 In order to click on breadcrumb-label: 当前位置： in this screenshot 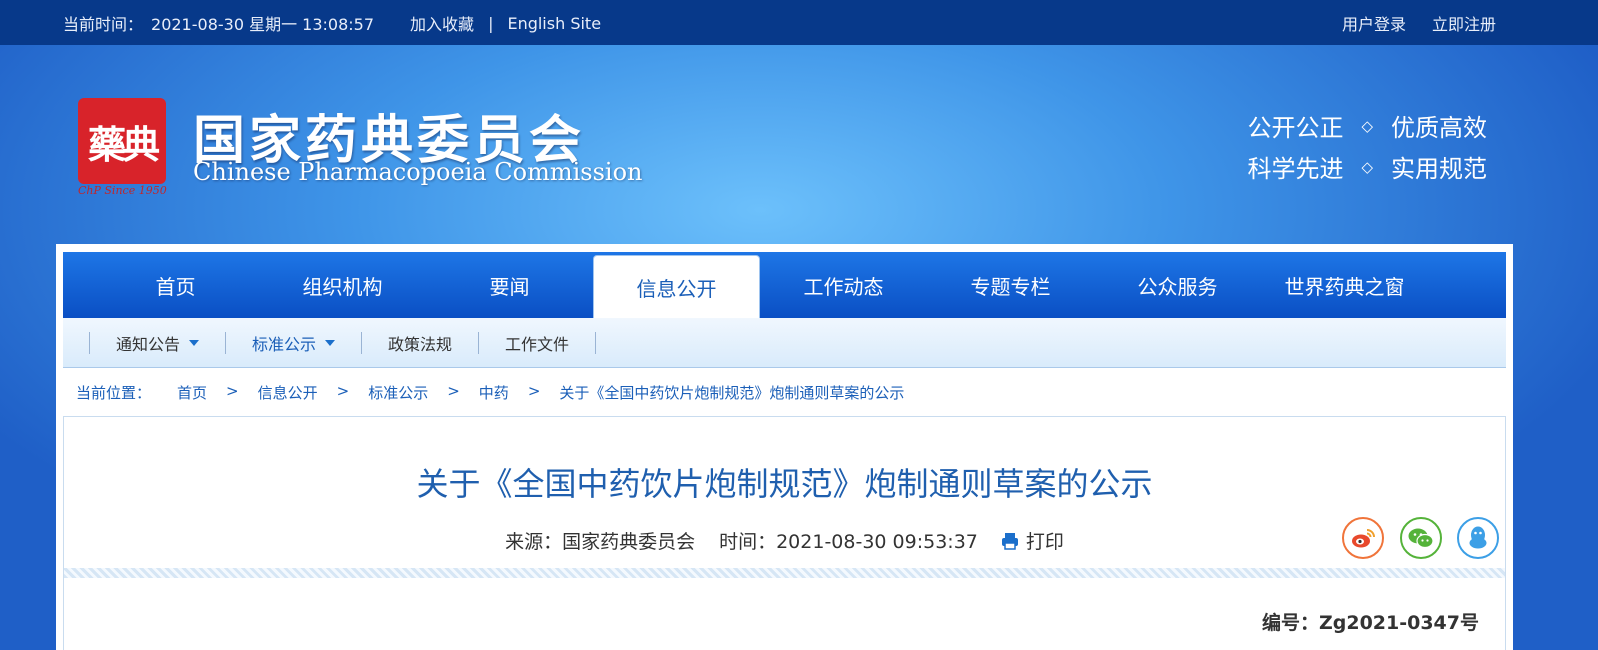, I will do `click(114, 393)`.